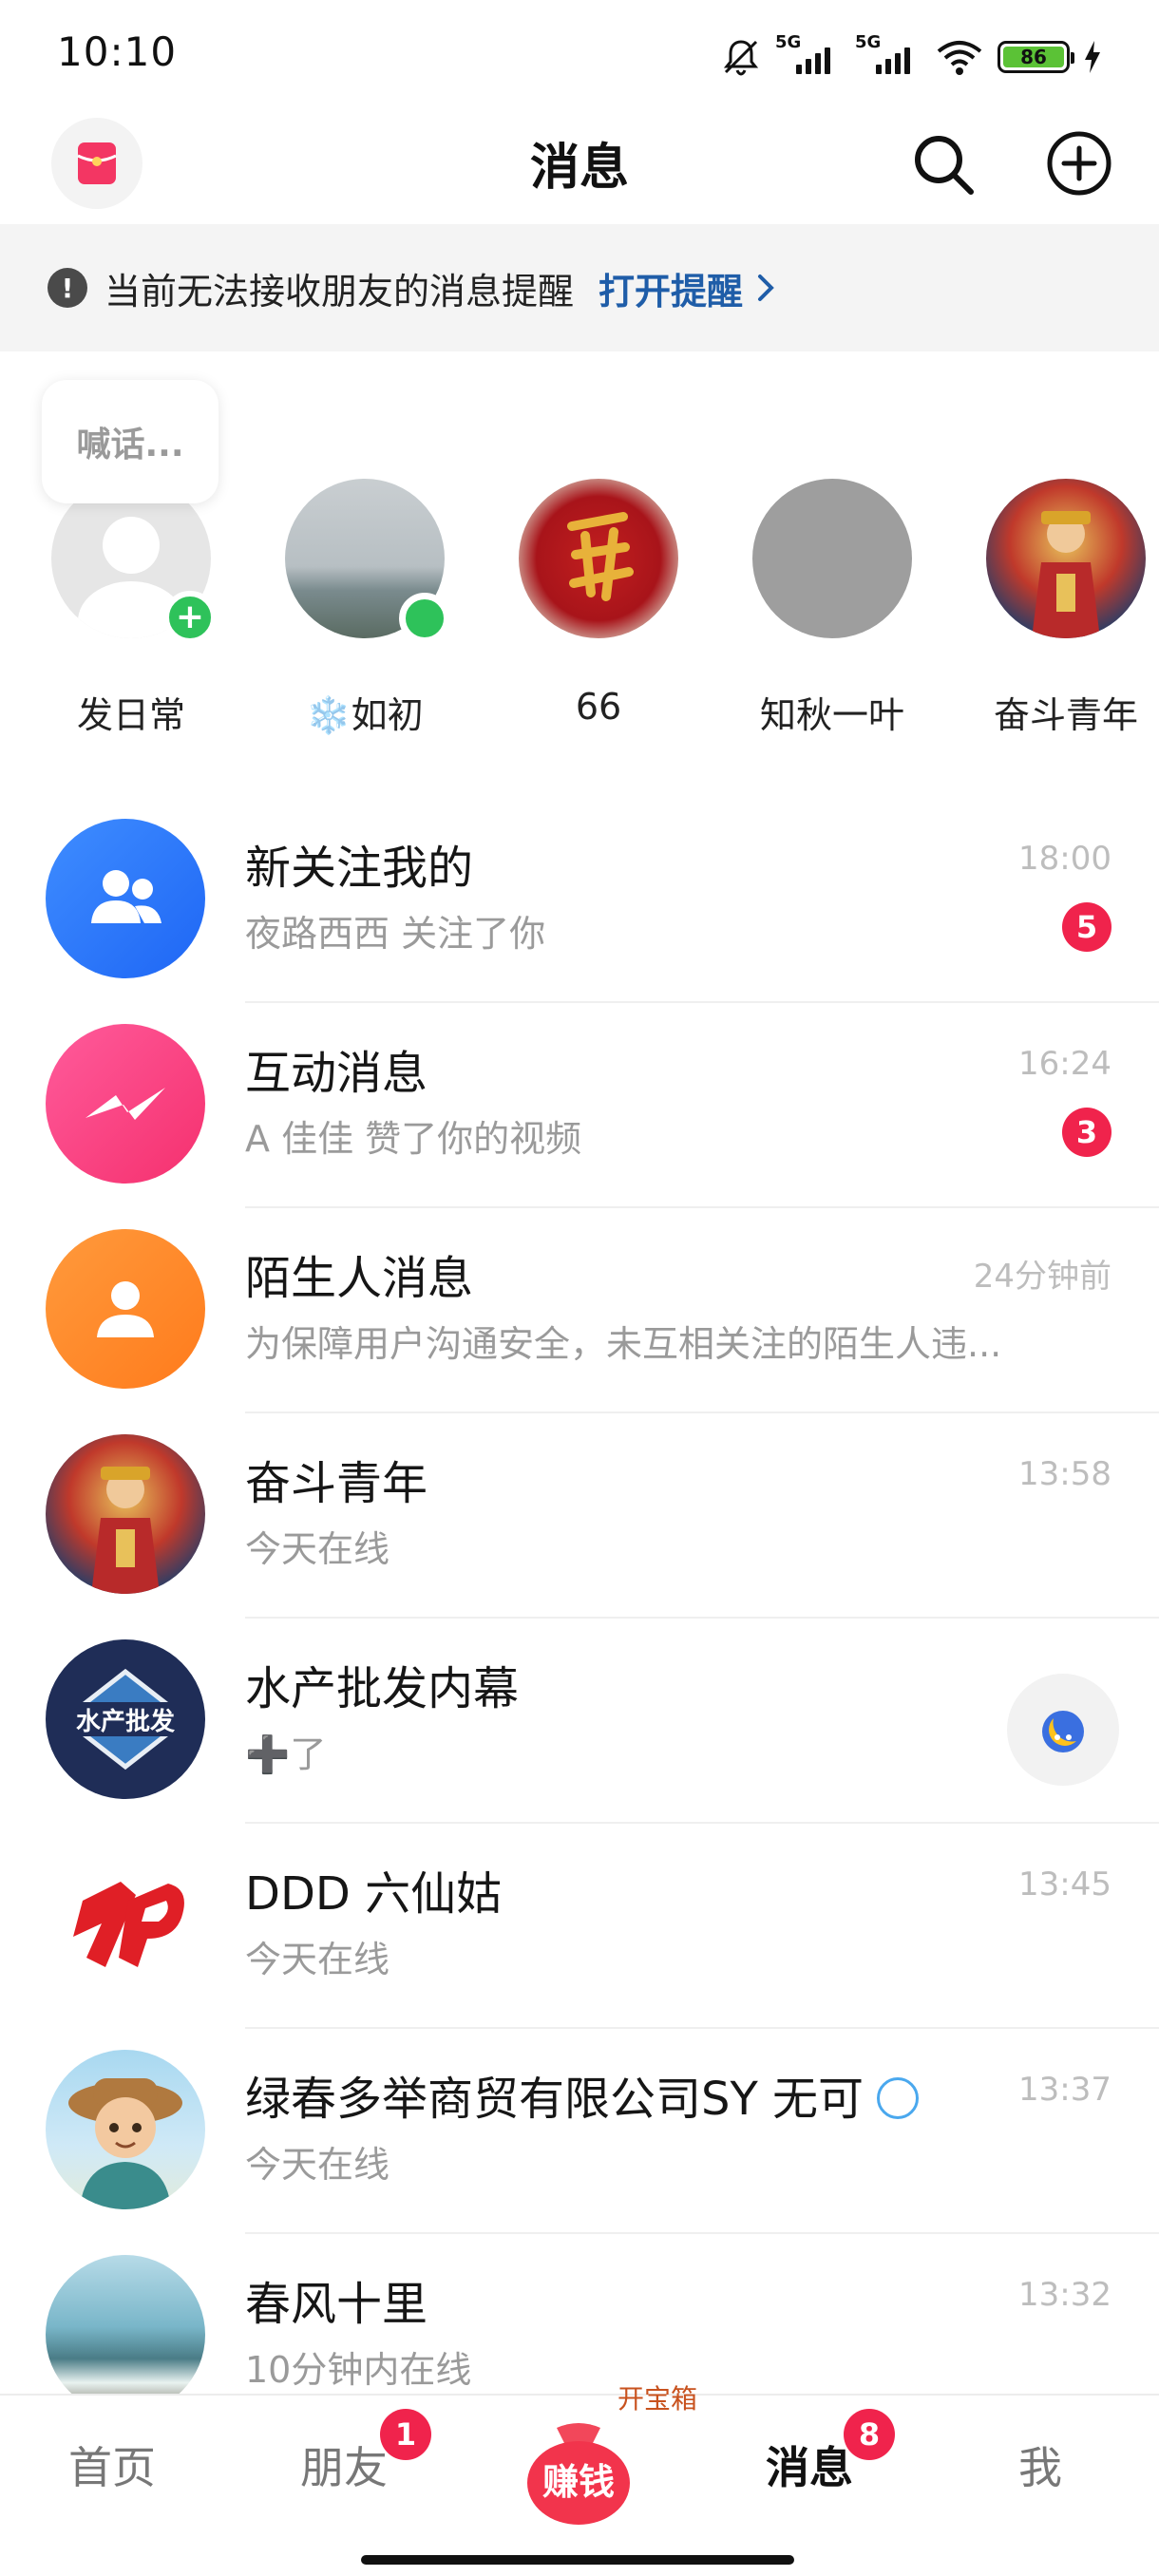 The height and width of the screenshot is (2576, 1159). I want to click on list-item-new-followers: 新关注我的 夜路西西 关注了你 18:00 5, so click(579, 900).